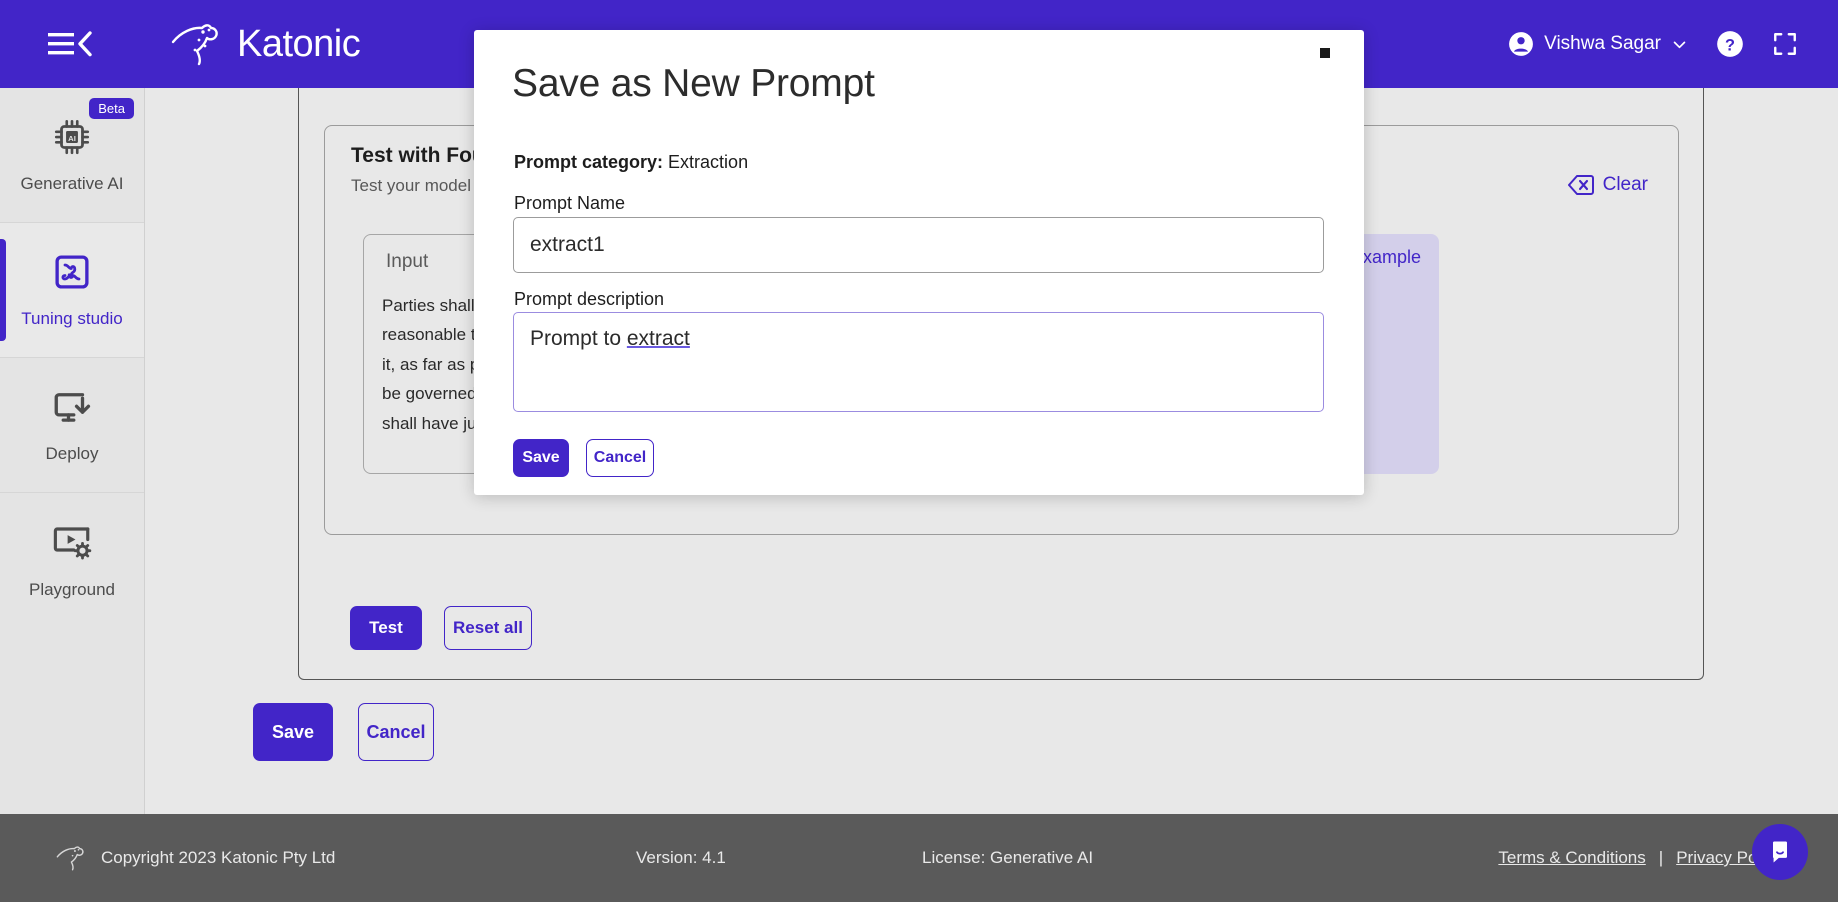 The image size is (1838, 902). I want to click on footer-copyright-label: Copyright 2023 Katonic Pty Ltd, so click(218, 857).